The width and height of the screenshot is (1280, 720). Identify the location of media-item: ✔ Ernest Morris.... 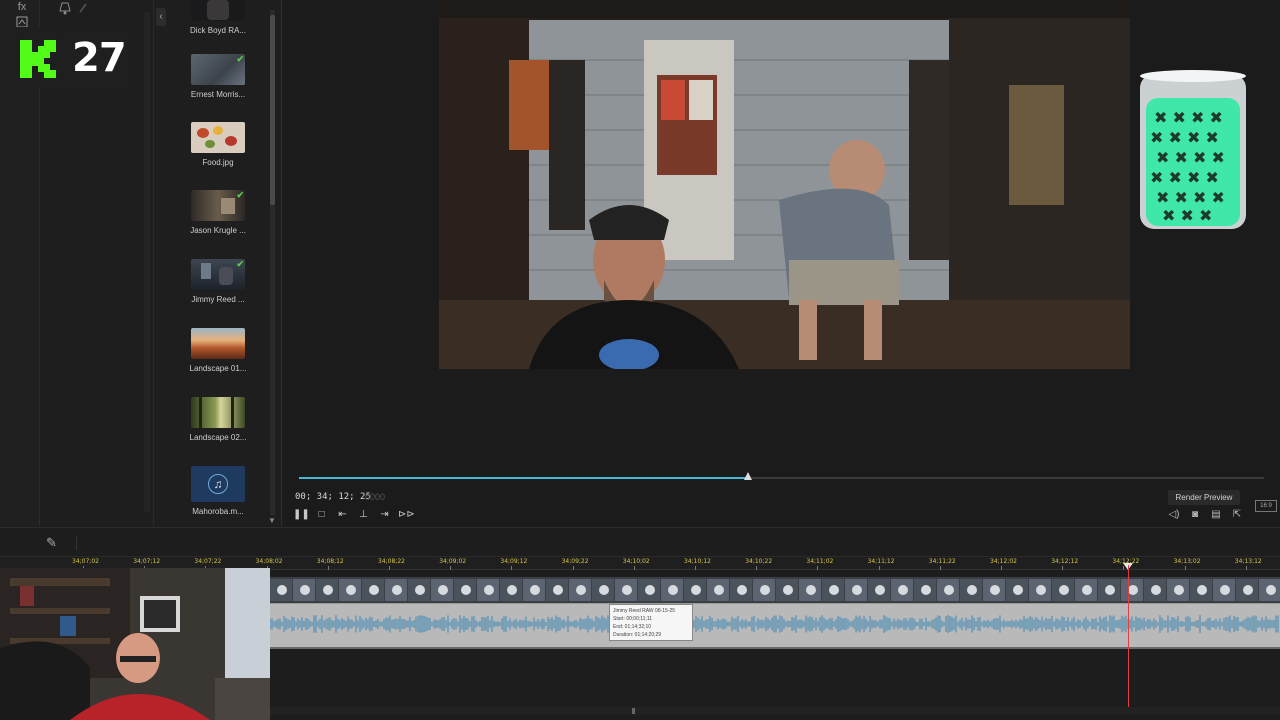
(218, 76).